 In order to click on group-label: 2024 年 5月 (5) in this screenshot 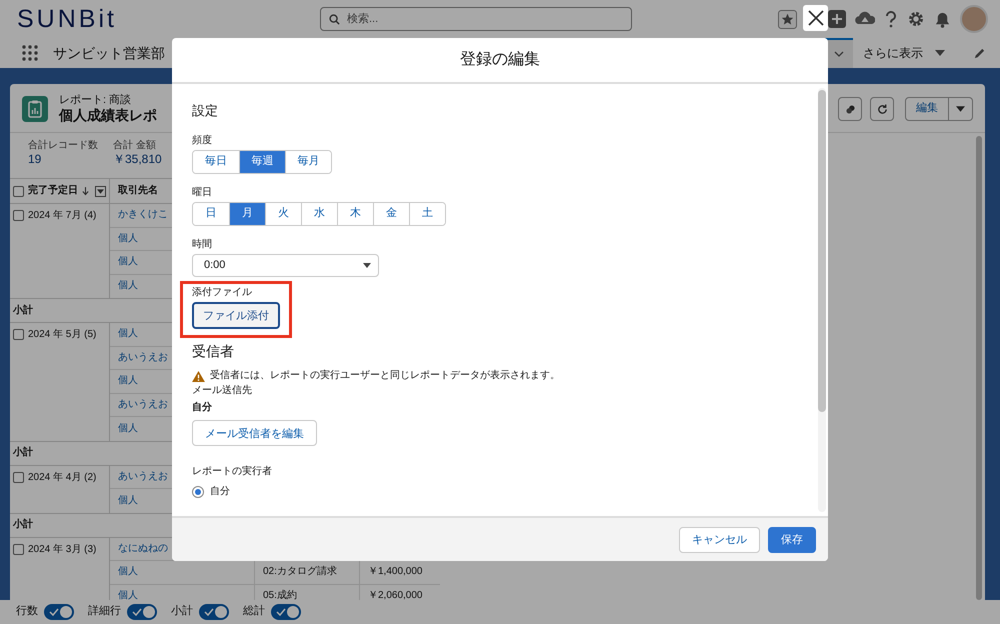, I will do `click(62, 335)`.